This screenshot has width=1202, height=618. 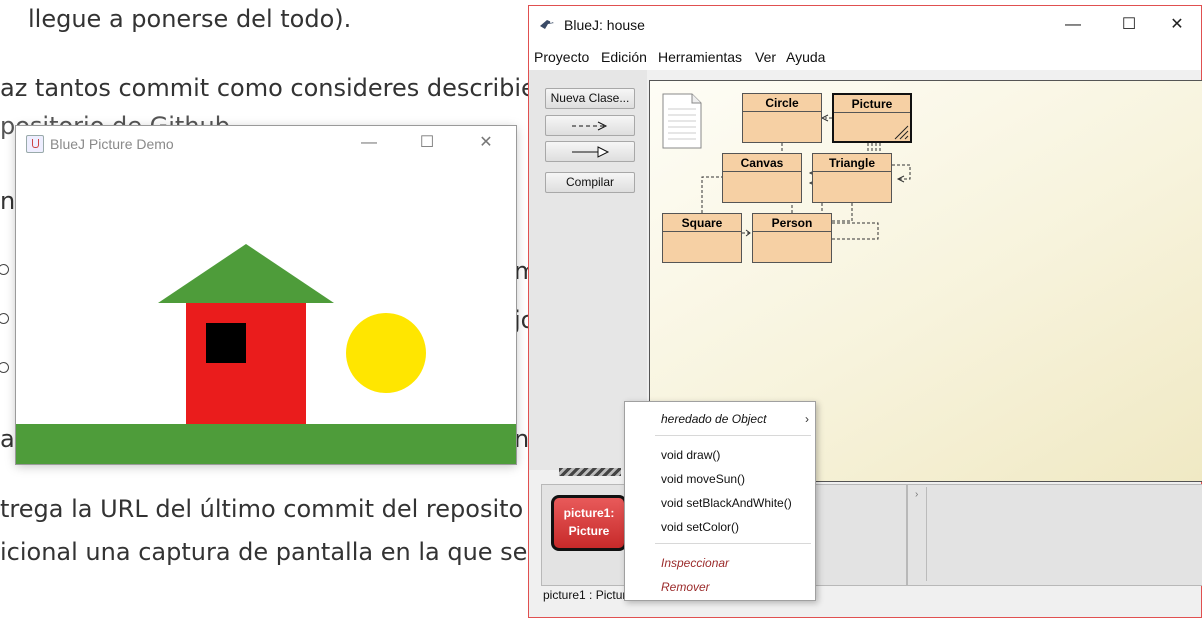 What do you see at coordinates (604, 25) in the screenshot?
I see `window-title: BlueJ: house` at bounding box center [604, 25].